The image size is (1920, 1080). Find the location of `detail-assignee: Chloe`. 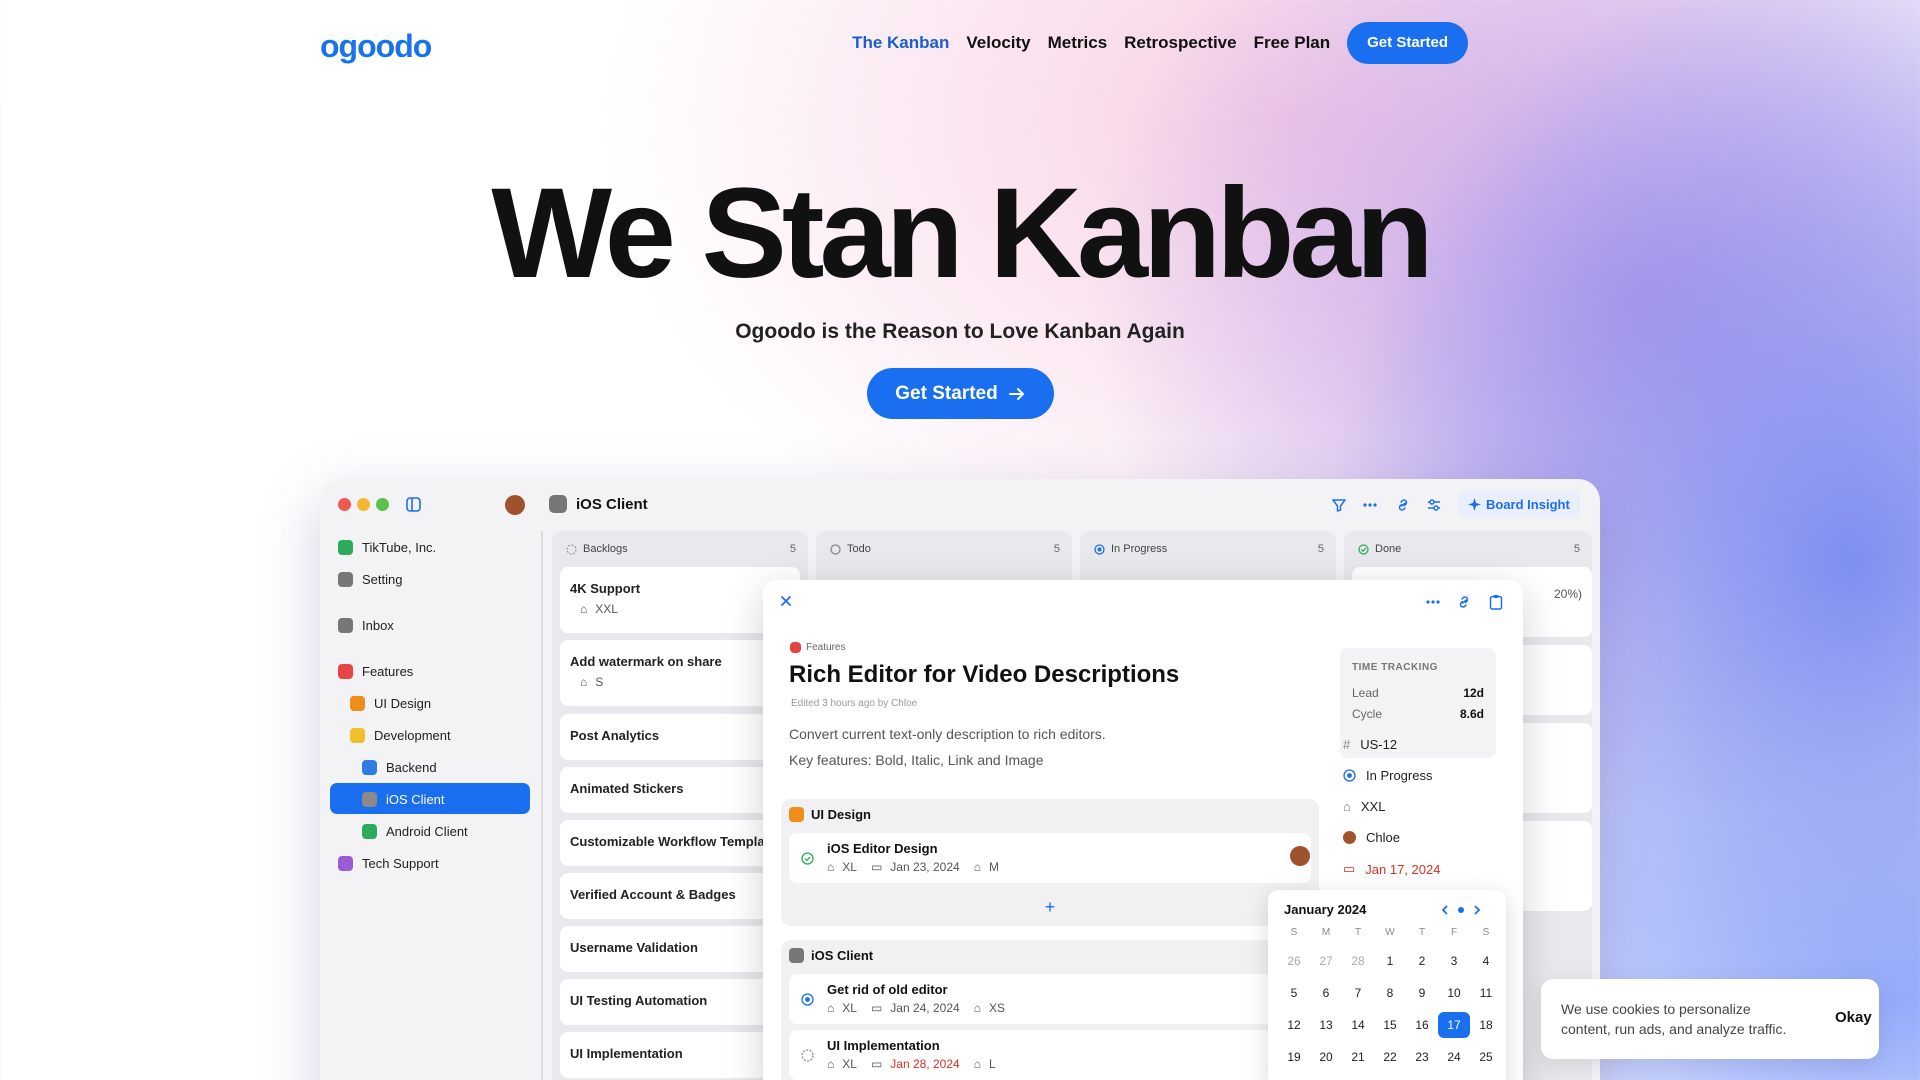

detail-assignee: Chloe is located at coordinates (1371, 837).